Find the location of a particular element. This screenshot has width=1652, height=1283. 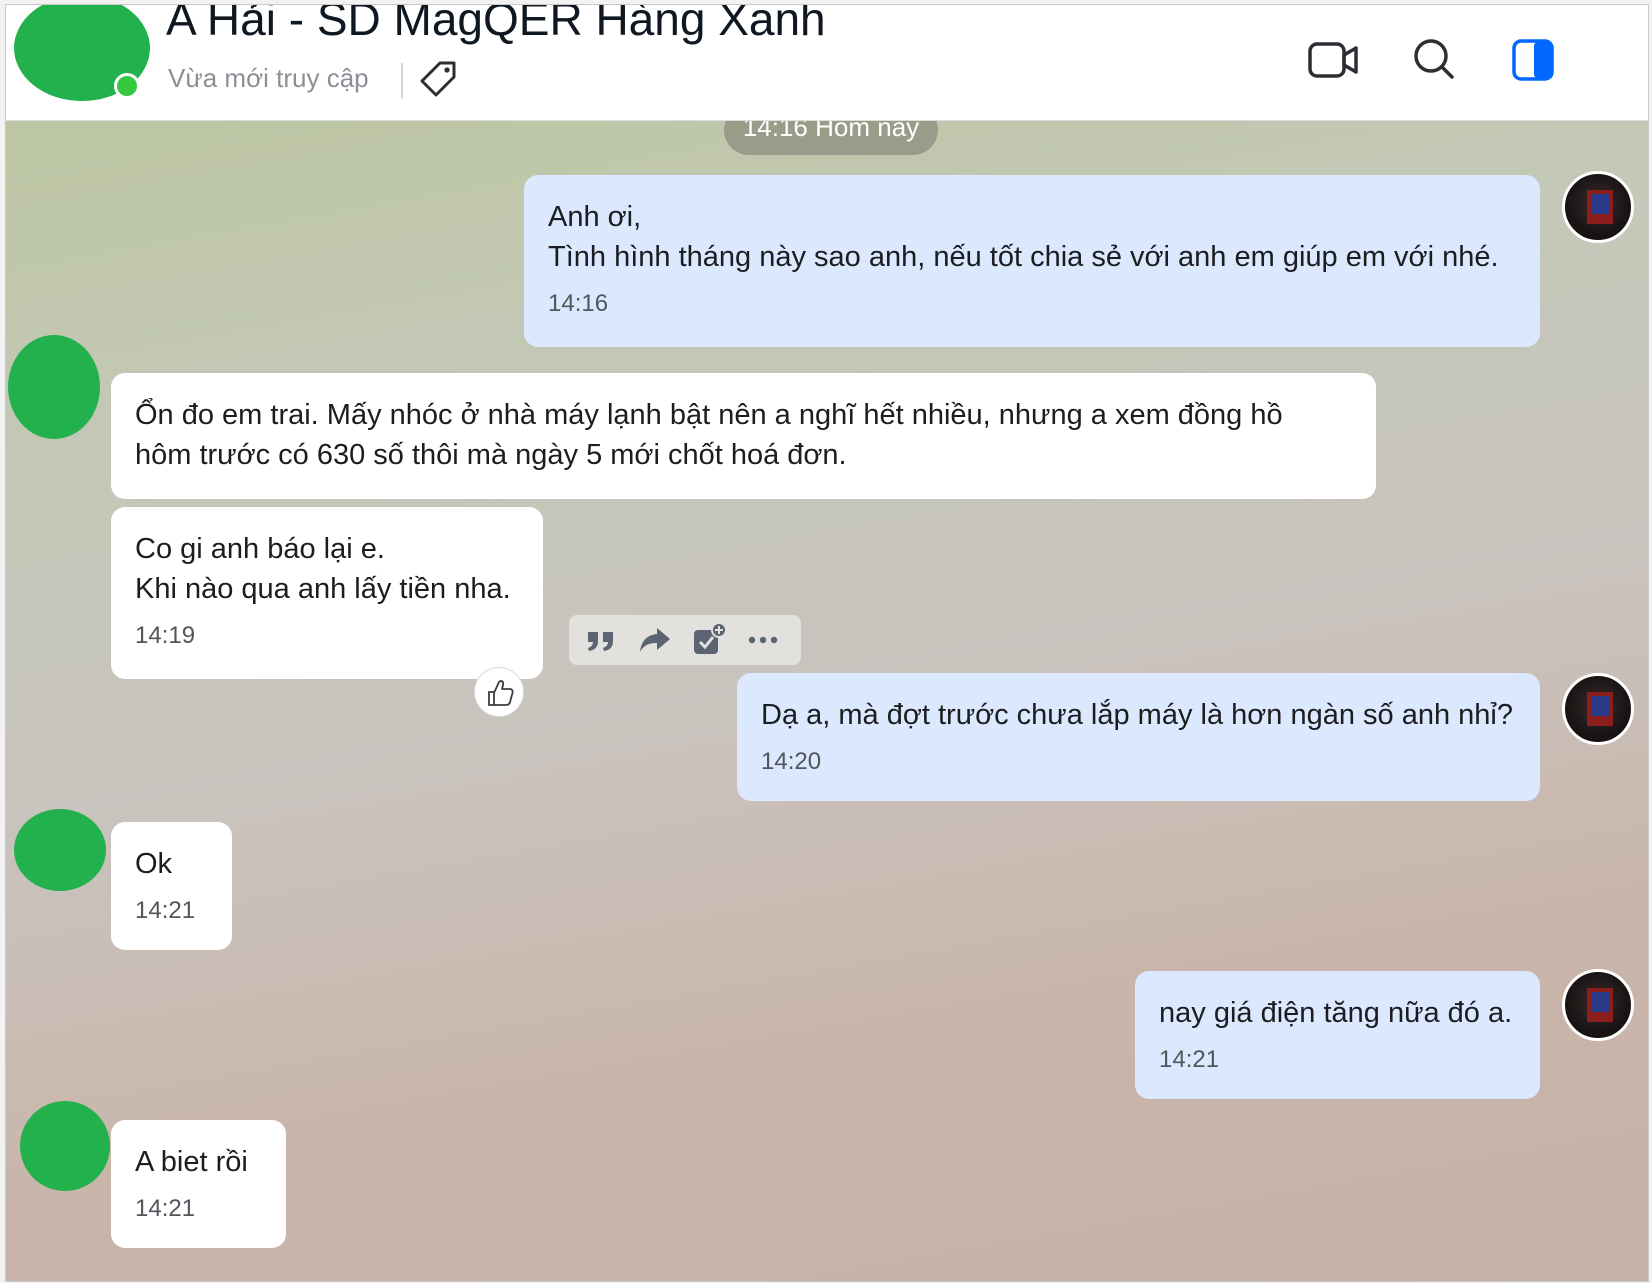

quote-icon is located at coordinates (601, 640).